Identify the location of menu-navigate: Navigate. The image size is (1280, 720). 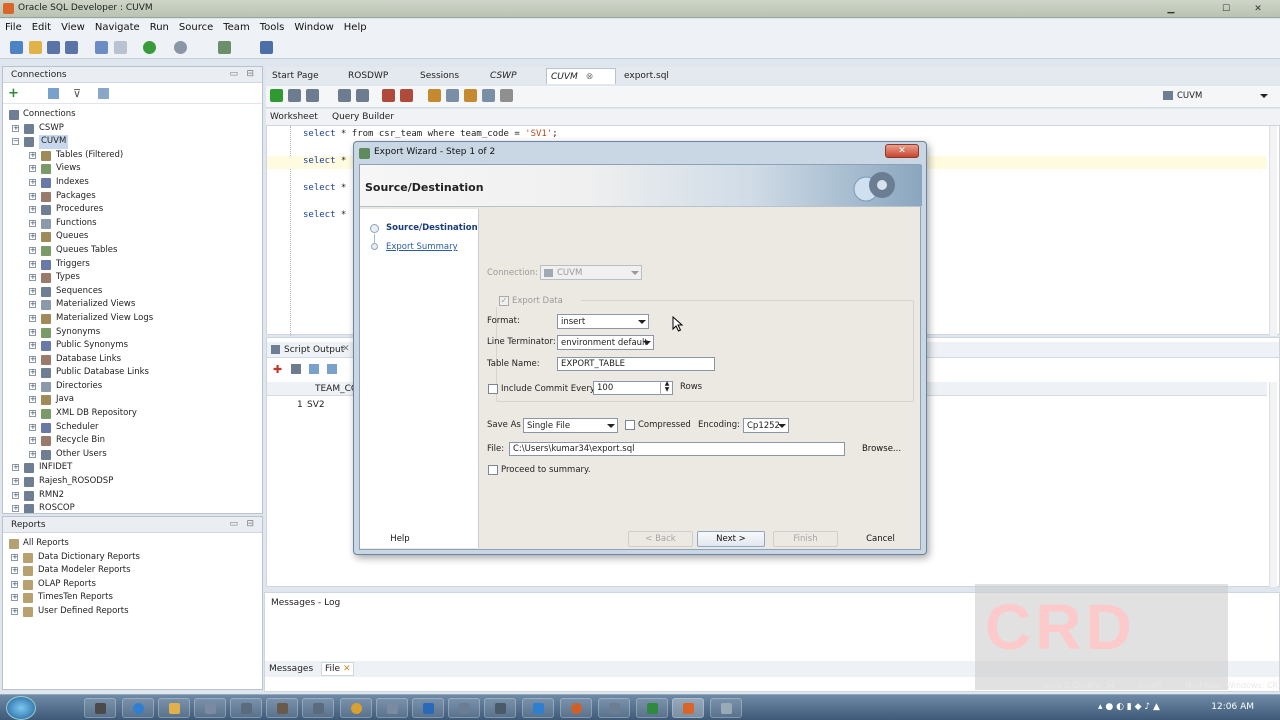
(117, 26).